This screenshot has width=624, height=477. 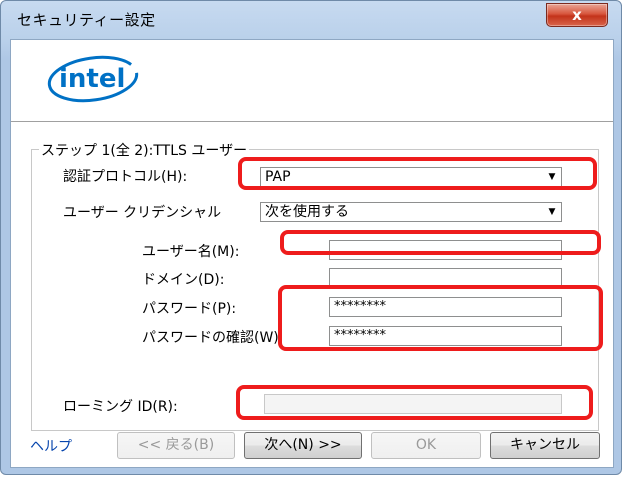 What do you see at coordinates (445, 336) in the screenshot?
I see `password-confirm-field: ********` at bounding box center [445, 336].